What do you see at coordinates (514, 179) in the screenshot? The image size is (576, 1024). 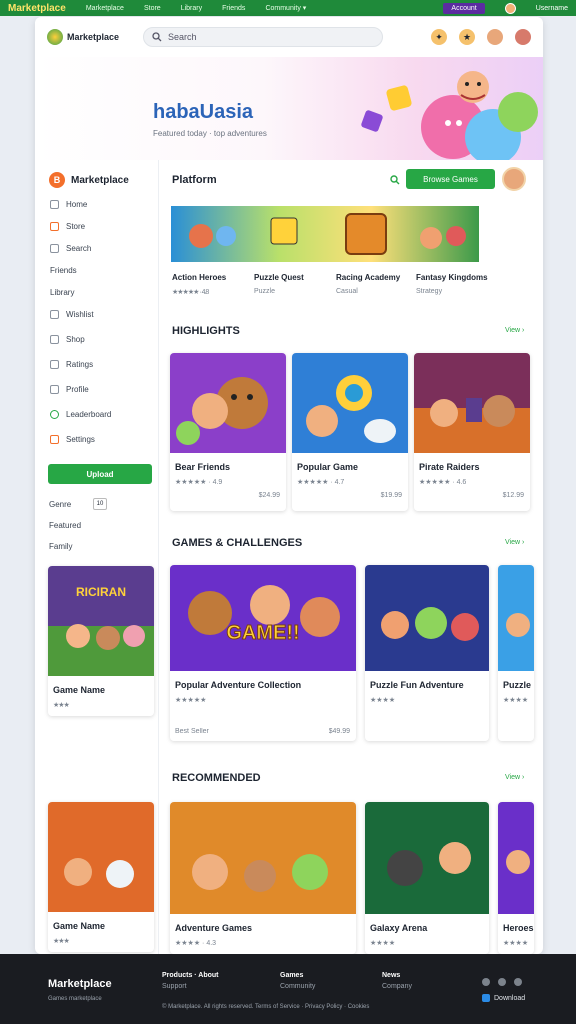 I see `user-avatar` at bounding box center [514, 179].